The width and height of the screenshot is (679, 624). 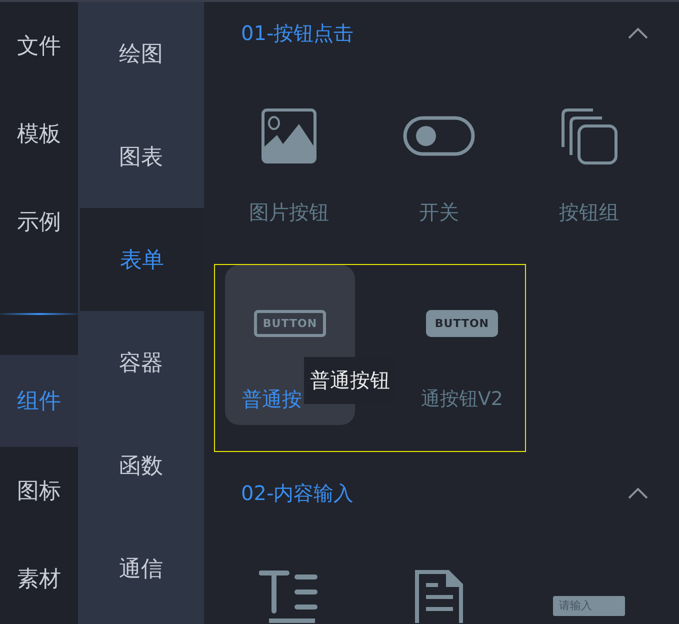 What do you see at coordinates (297, 493) in the screenshot?
I see `section-title: 02-内容输入` at bounding box center [297, 493].